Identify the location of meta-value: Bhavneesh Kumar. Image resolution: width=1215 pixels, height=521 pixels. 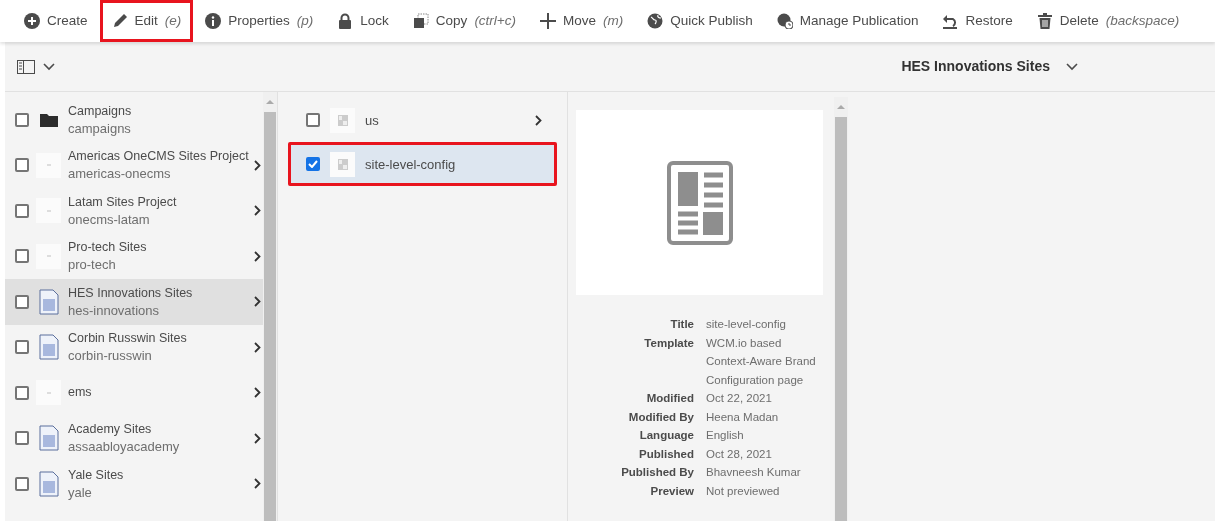
(754, 472).